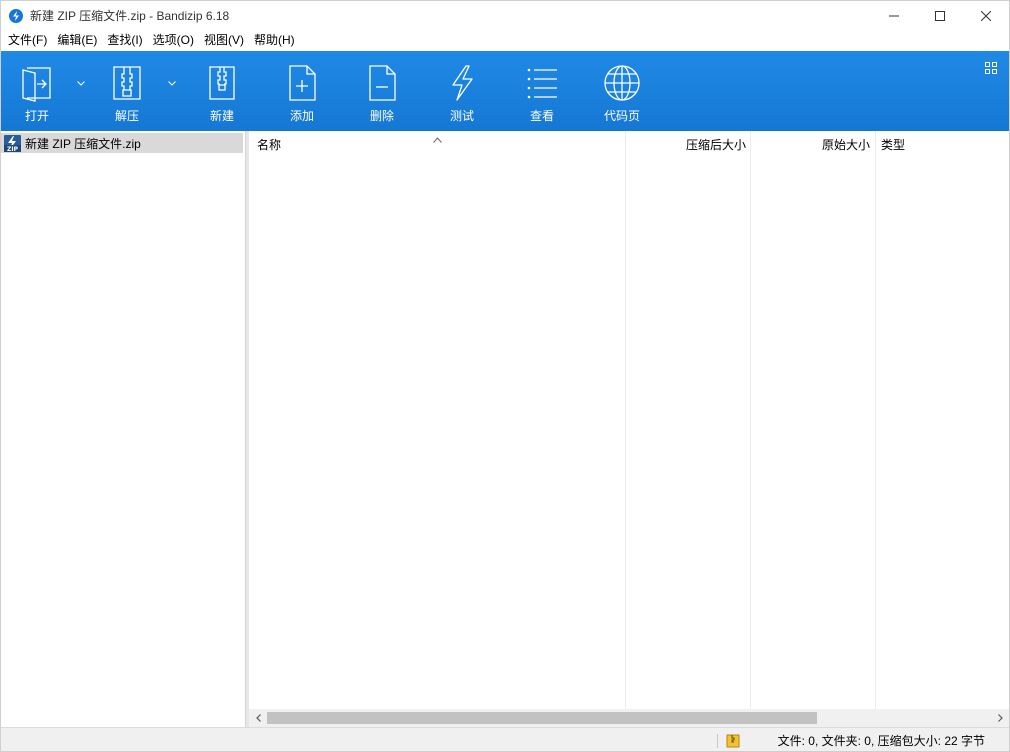  What do you see at coordinates (810, 145) in the screenshot?
I see `column-header-original-size: 原始大小` at bounding box center [810, 145].